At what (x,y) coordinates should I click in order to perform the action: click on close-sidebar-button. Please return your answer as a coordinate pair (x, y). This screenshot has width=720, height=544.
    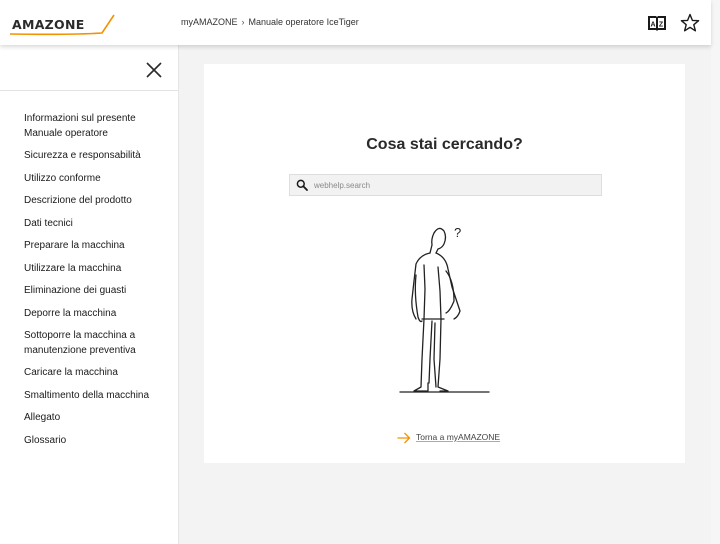
    Looking at the image, I should click on (154, 70).